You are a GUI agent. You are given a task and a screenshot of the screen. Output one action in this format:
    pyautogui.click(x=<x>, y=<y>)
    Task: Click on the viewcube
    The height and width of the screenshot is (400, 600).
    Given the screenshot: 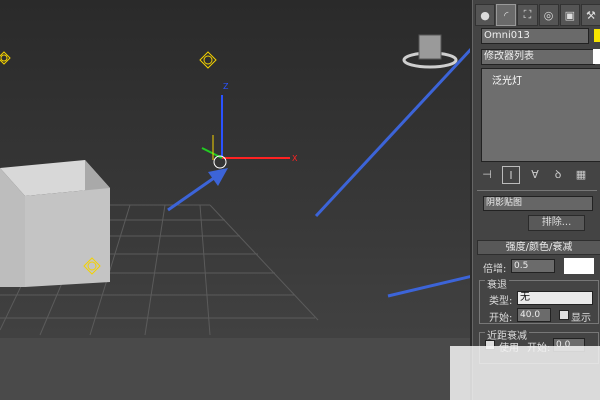 What is the action you would take?
    pyautogui.click(x=430, y=51)
    